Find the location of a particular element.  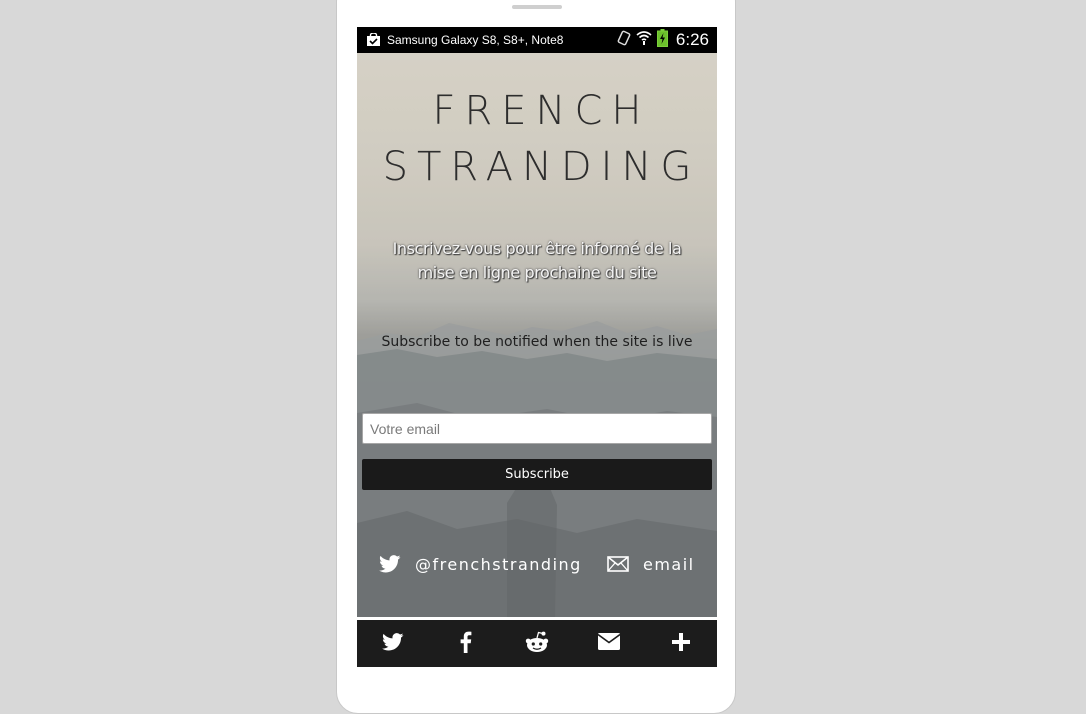

device-name: Samsung Galaxy S8, S8+, Note8 is located at coordinates (475, 40).